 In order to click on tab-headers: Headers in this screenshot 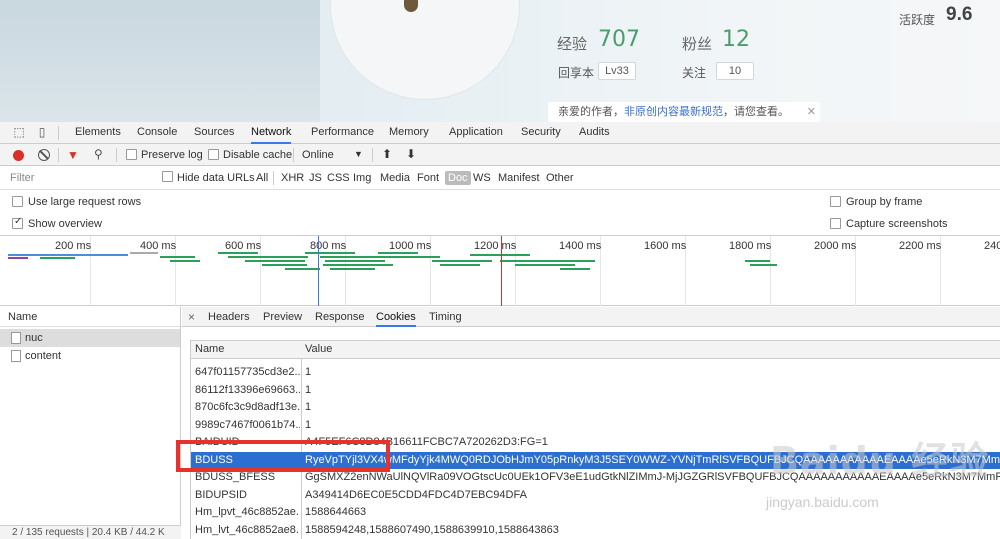, I will do `click(229, 317)`.